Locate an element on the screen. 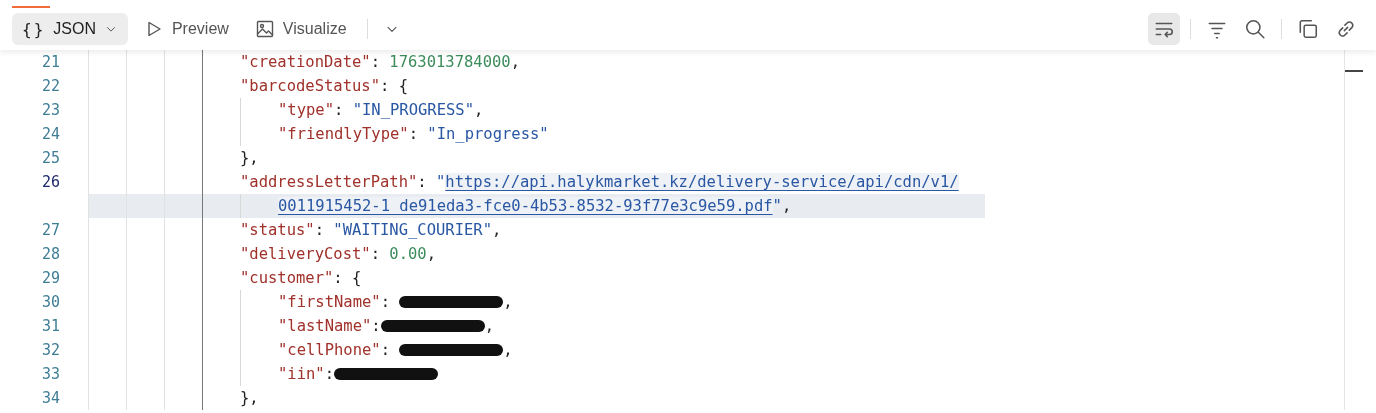  json-key: "friendlyType" is located at coordinates (343, 134).